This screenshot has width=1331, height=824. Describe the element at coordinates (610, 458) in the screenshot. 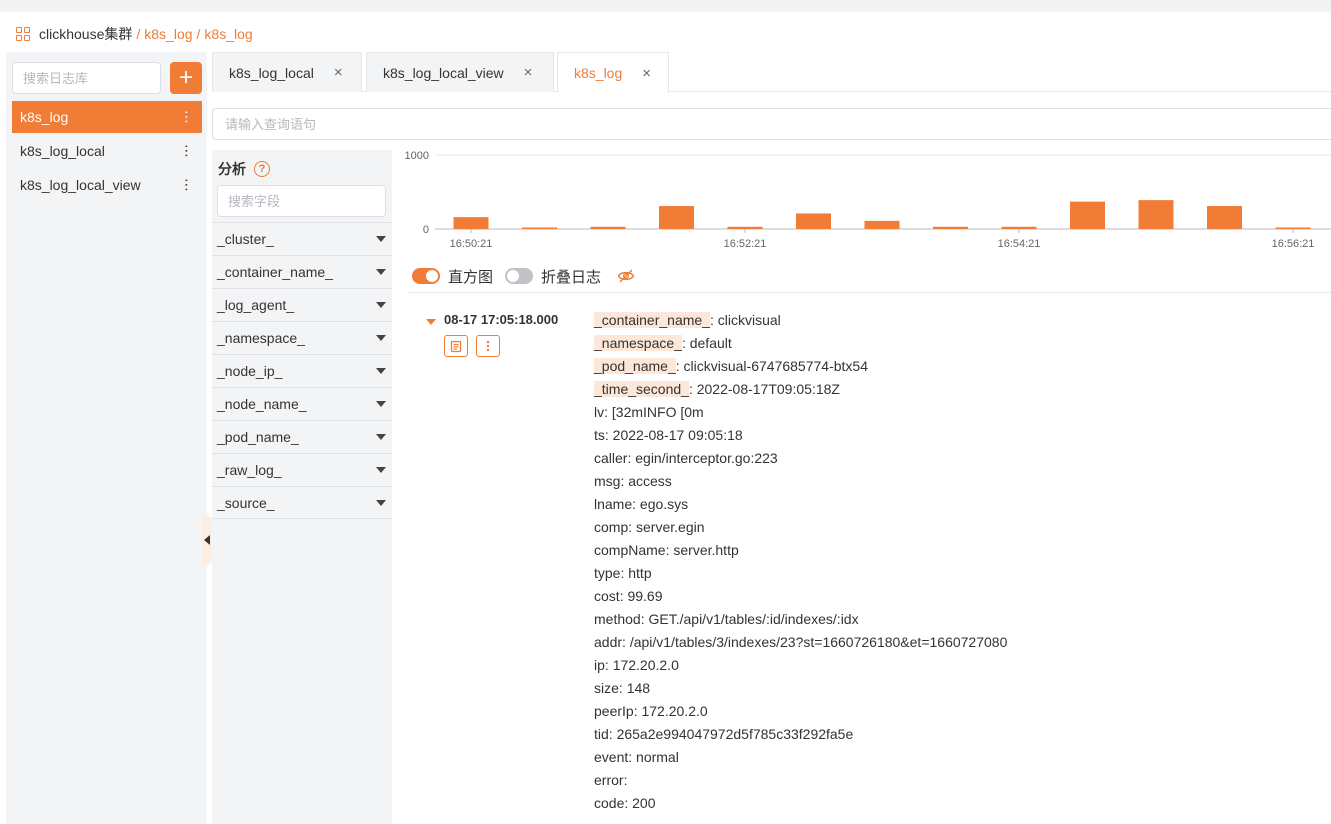

I see `log-field-key: caller` at that location.